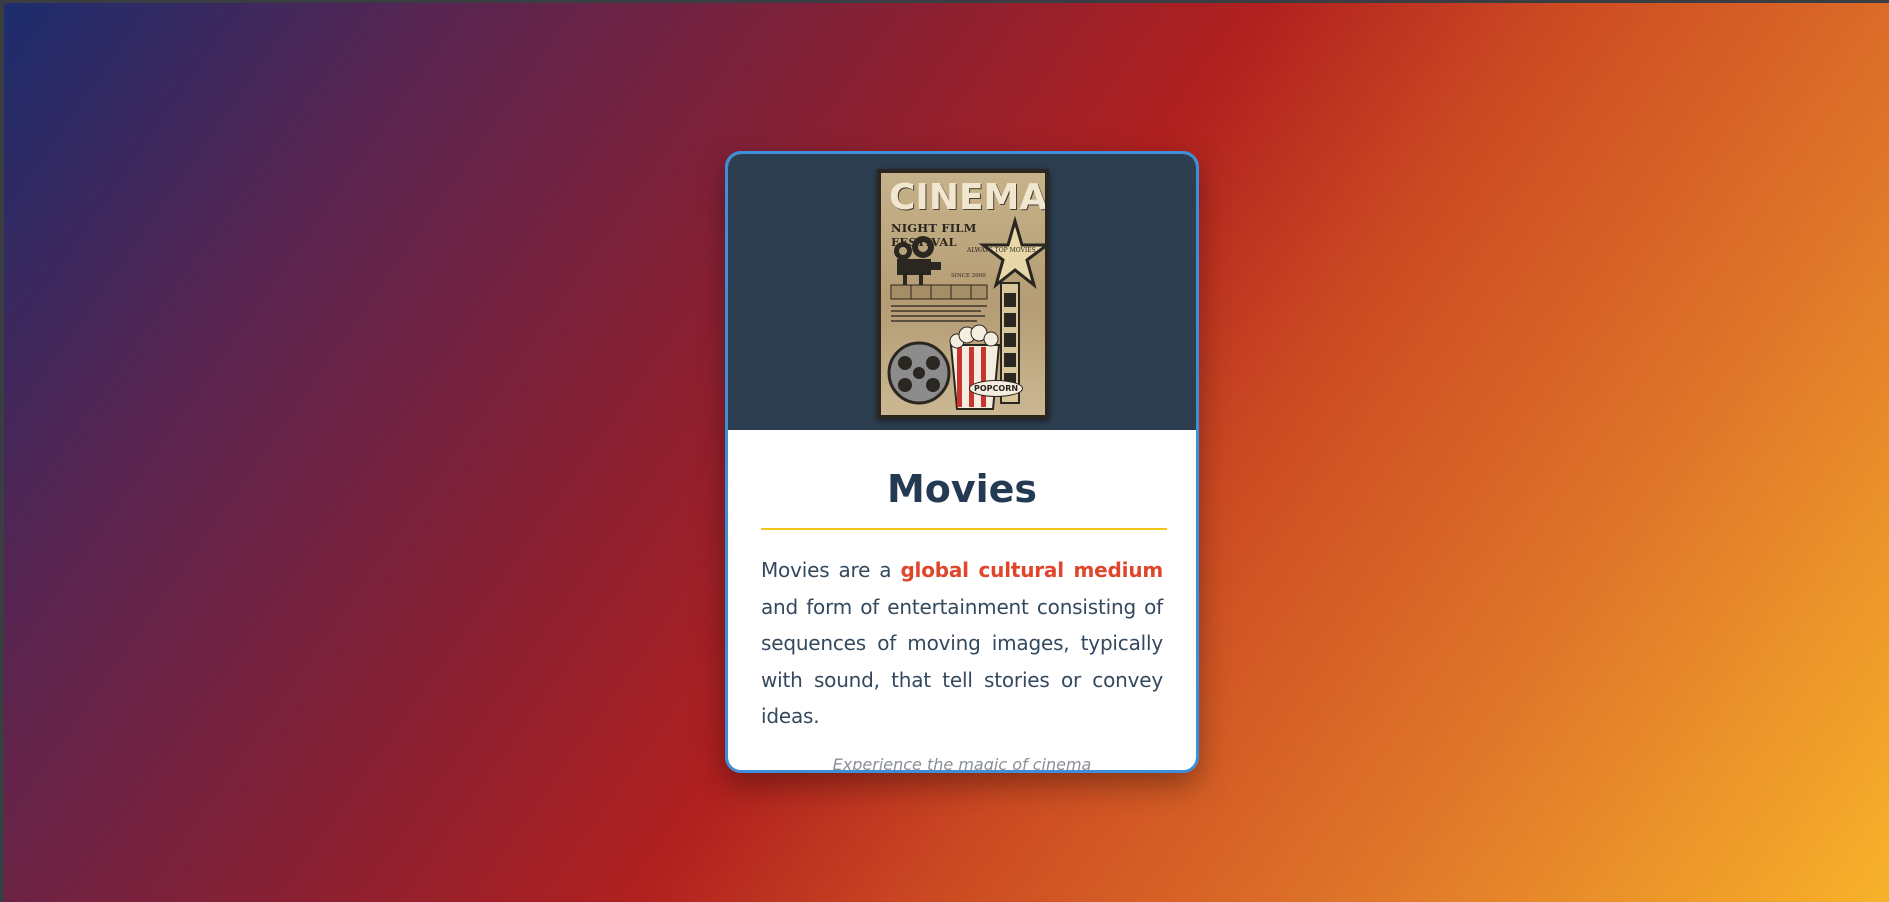 This screenshot has height=902, width=1889. Describe the element at coordinates (968, 276) in the screenshot. I see `poster-badge: SINCE 2000` at that location.